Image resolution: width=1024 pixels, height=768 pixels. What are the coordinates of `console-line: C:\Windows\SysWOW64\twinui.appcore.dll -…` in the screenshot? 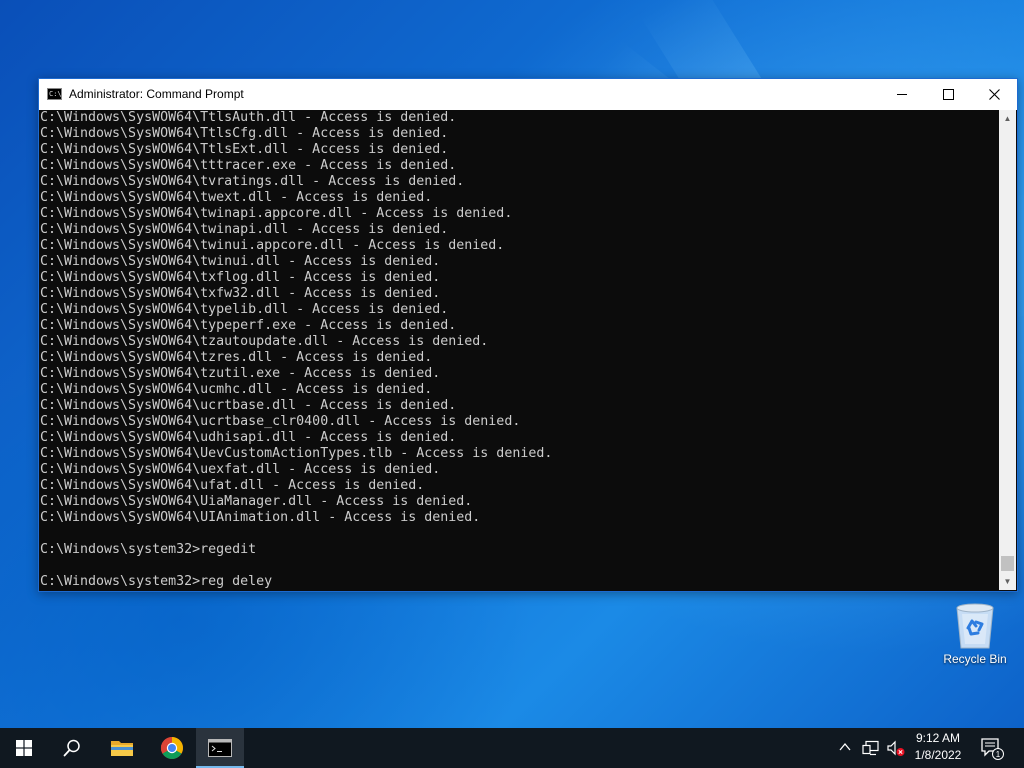 It's located at (272, 245).